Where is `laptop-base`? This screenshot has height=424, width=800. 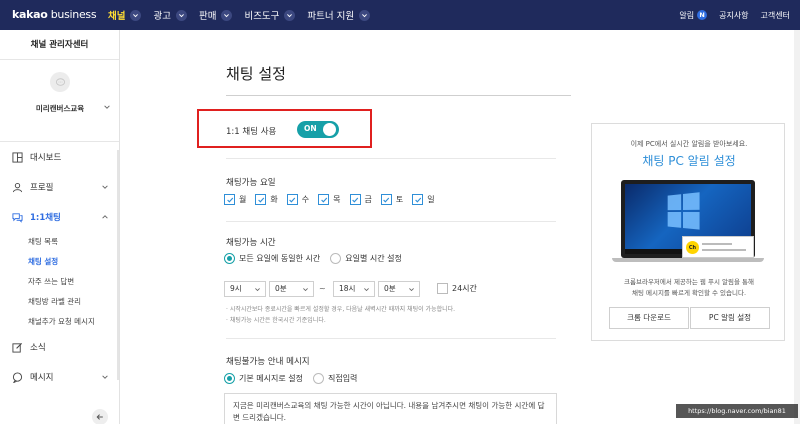
laptop-base is located at coordinates (688, 260).